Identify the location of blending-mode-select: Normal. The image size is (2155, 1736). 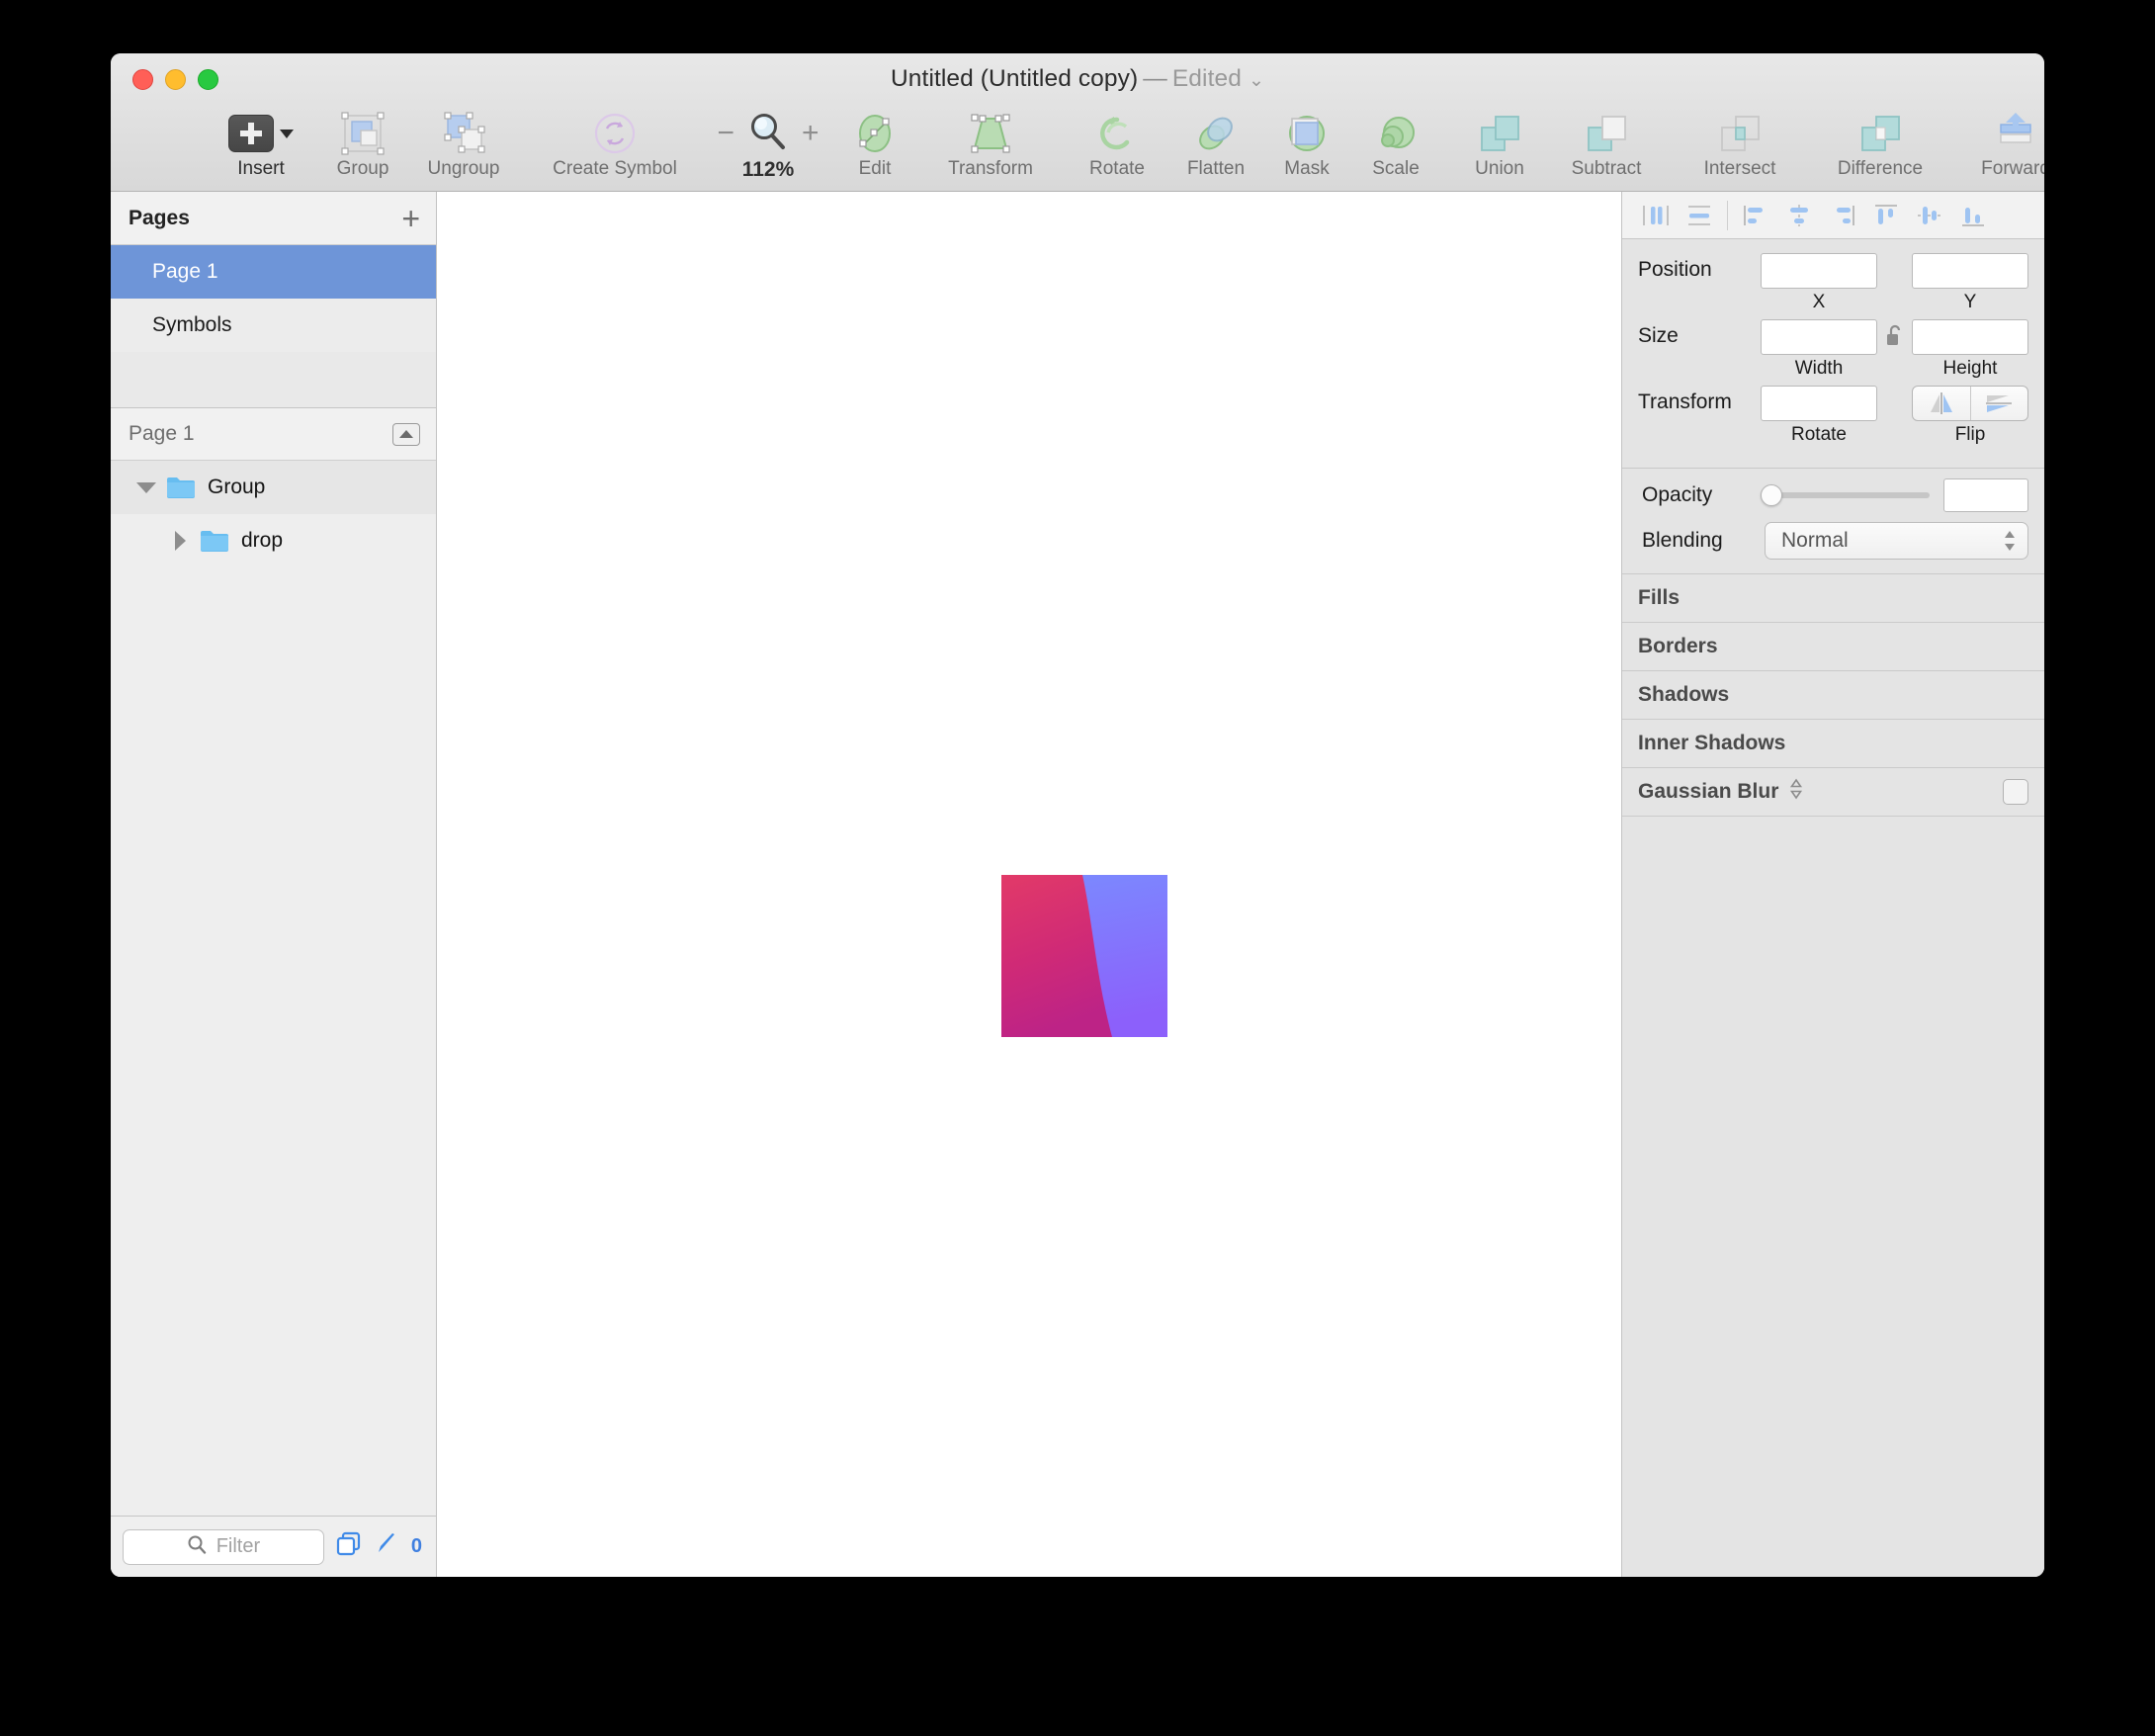
(1896, 541).